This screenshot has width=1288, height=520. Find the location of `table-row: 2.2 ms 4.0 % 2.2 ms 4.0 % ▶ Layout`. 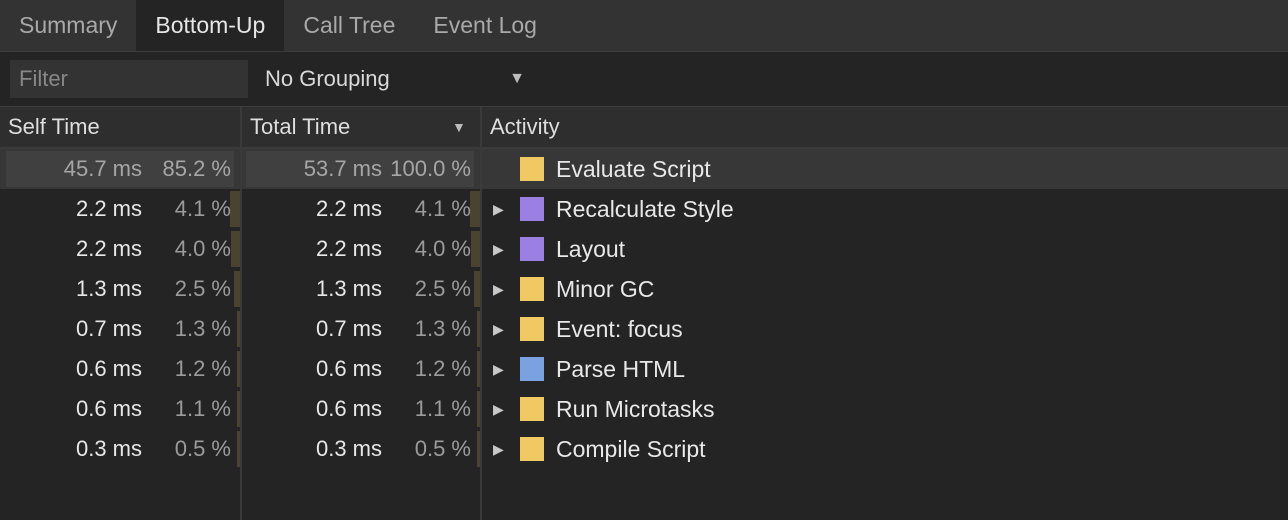

table-row: 2.2 ms 4.0 % 2.2 ms 4.0 % ▶ Layout is located at coordinates (644, 249).